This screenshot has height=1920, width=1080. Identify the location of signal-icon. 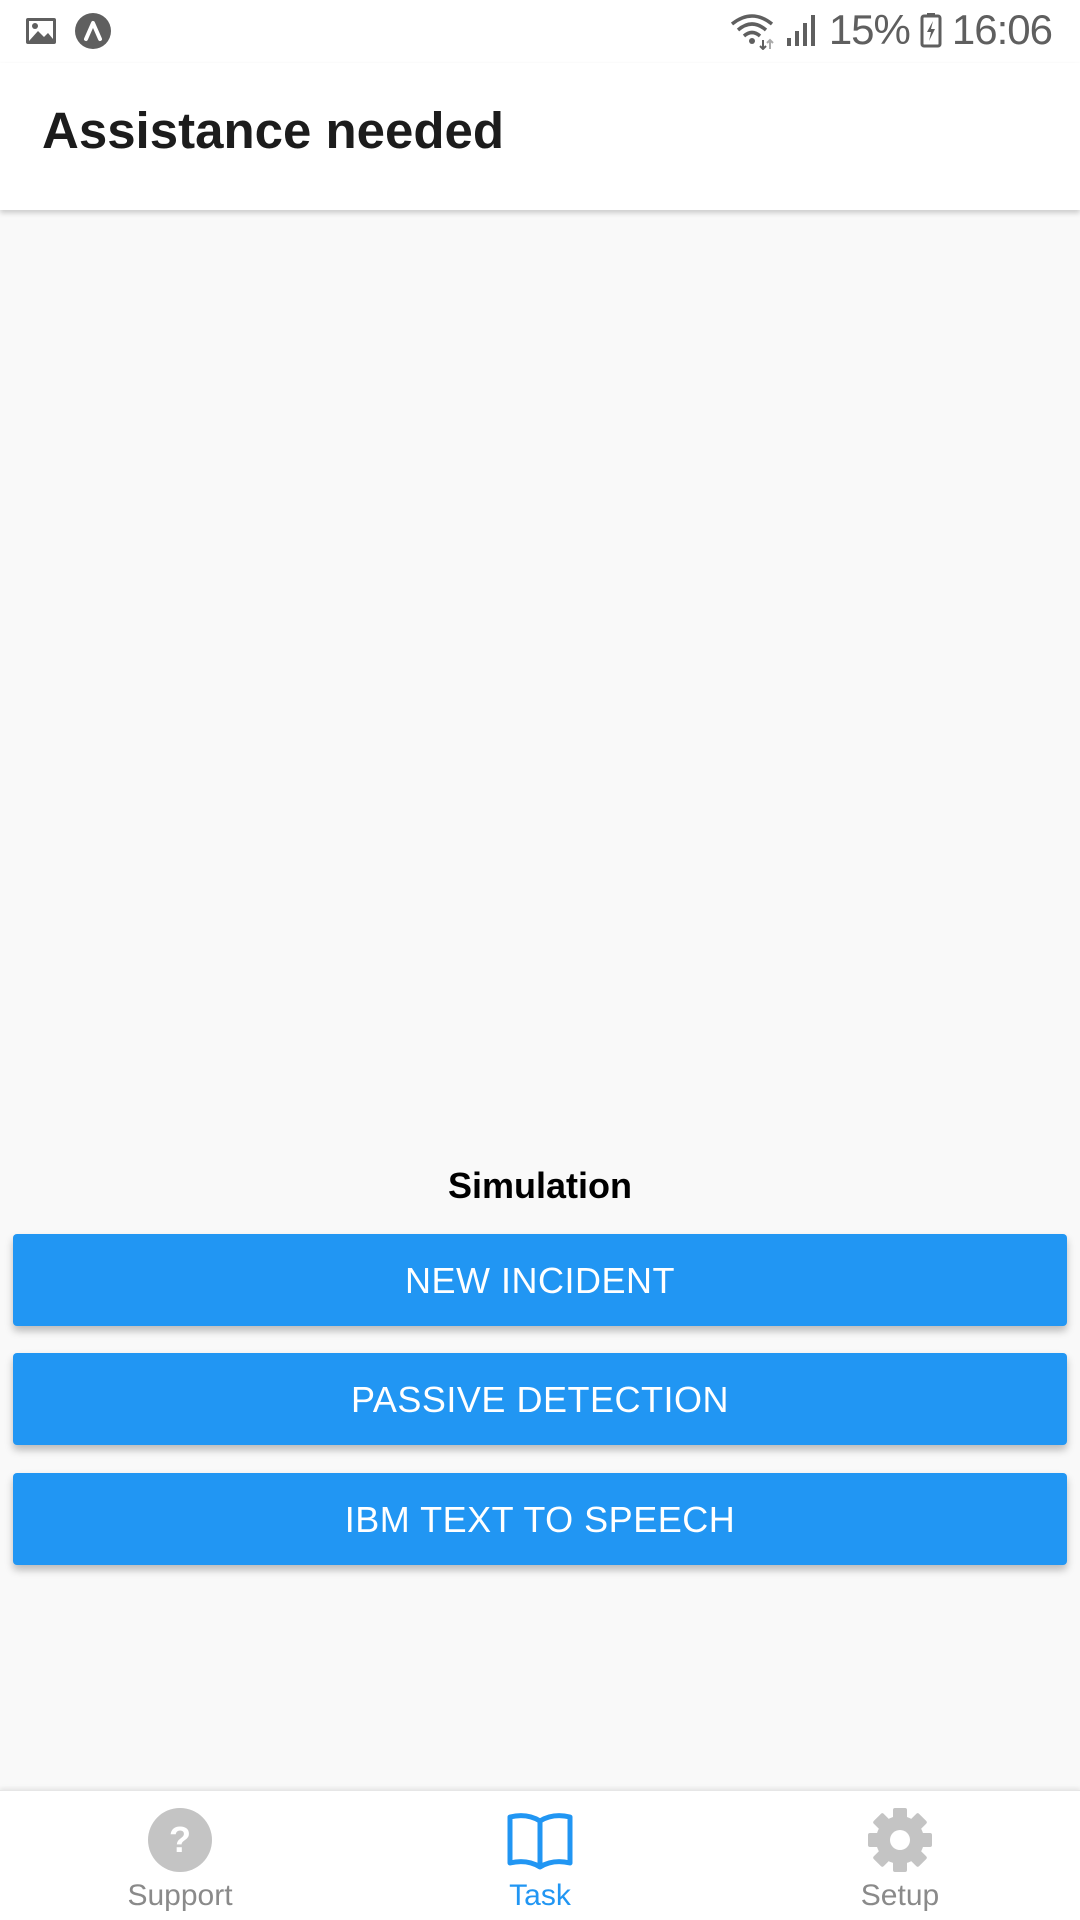
(802, 30).